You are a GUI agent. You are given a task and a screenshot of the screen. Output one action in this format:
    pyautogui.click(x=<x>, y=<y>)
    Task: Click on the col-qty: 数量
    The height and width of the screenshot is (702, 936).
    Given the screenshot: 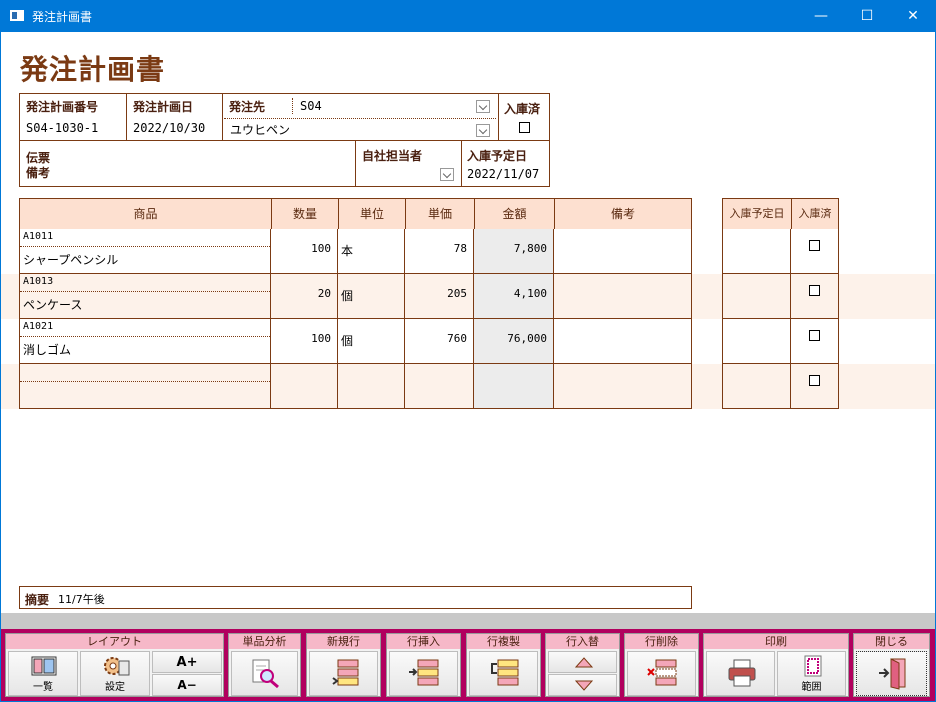 What is the action you would take?
    pyautogui.click(x=305, y=214)
    